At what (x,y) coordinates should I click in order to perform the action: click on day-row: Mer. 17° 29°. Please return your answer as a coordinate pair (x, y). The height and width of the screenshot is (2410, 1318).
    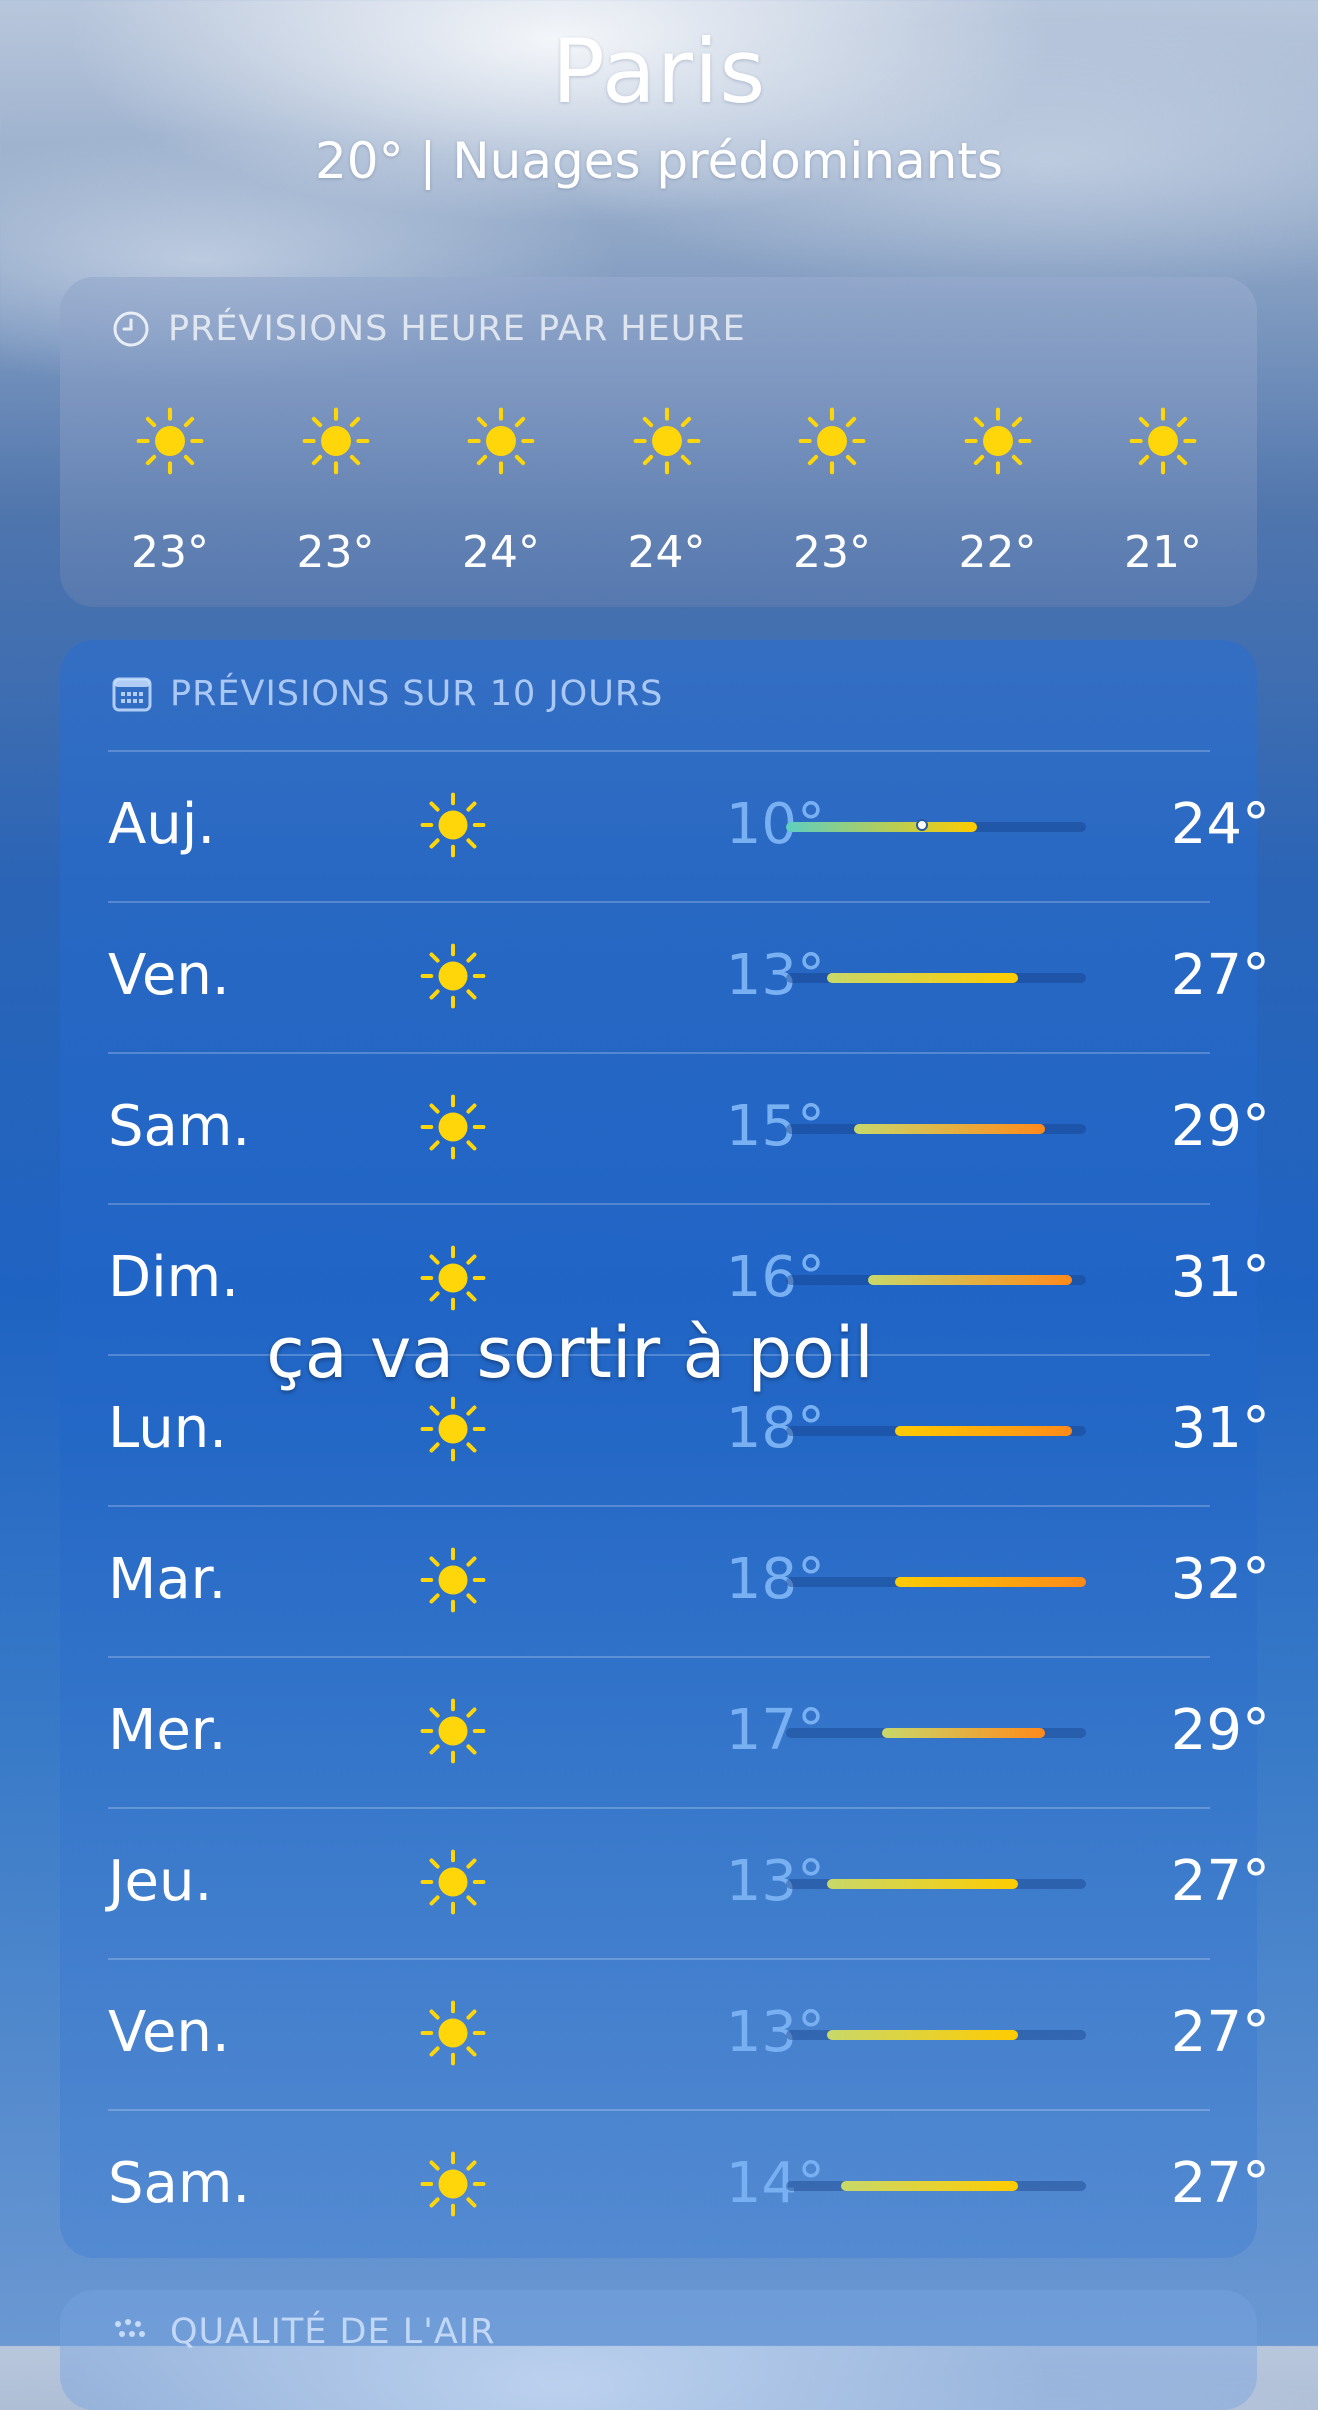
    Looking at the image, I should click on (665, 1731).